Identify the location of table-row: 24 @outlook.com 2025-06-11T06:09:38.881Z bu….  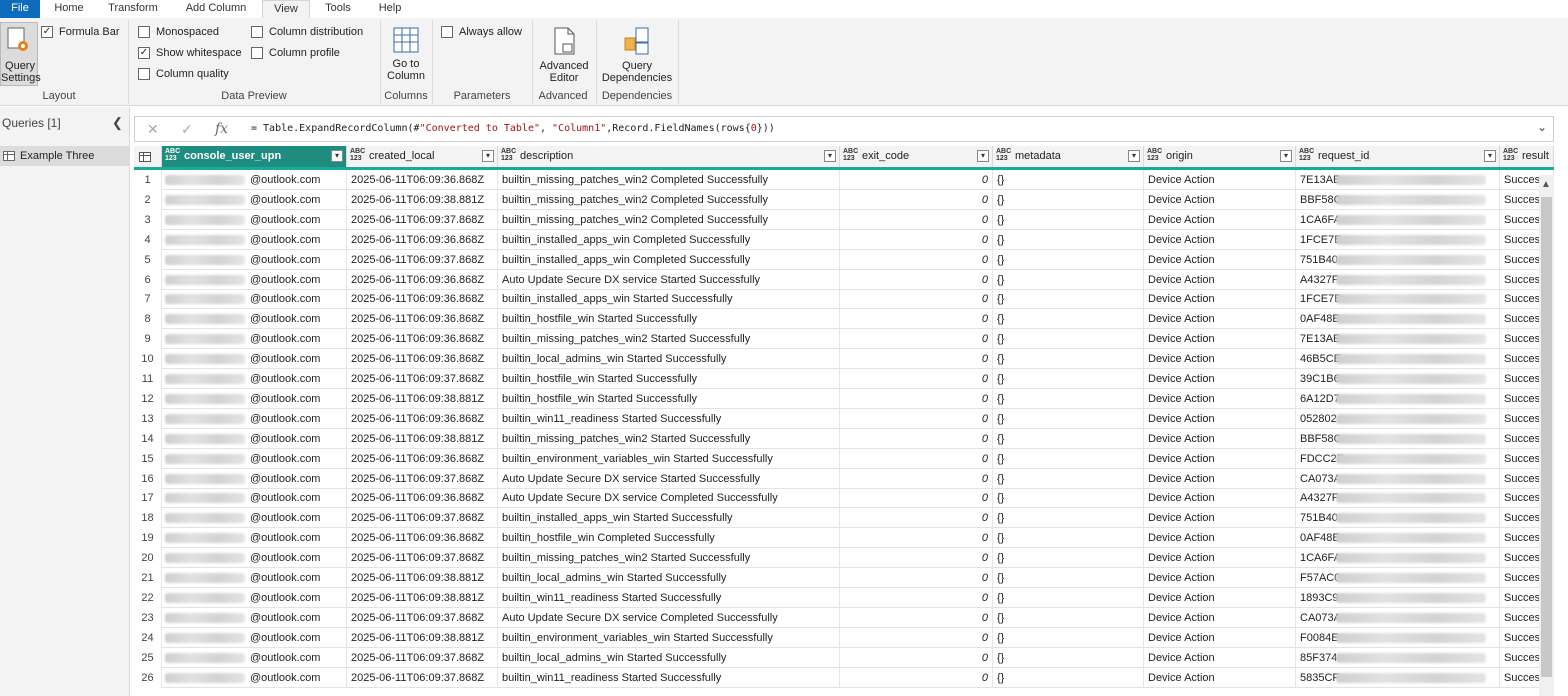
(844, 637).